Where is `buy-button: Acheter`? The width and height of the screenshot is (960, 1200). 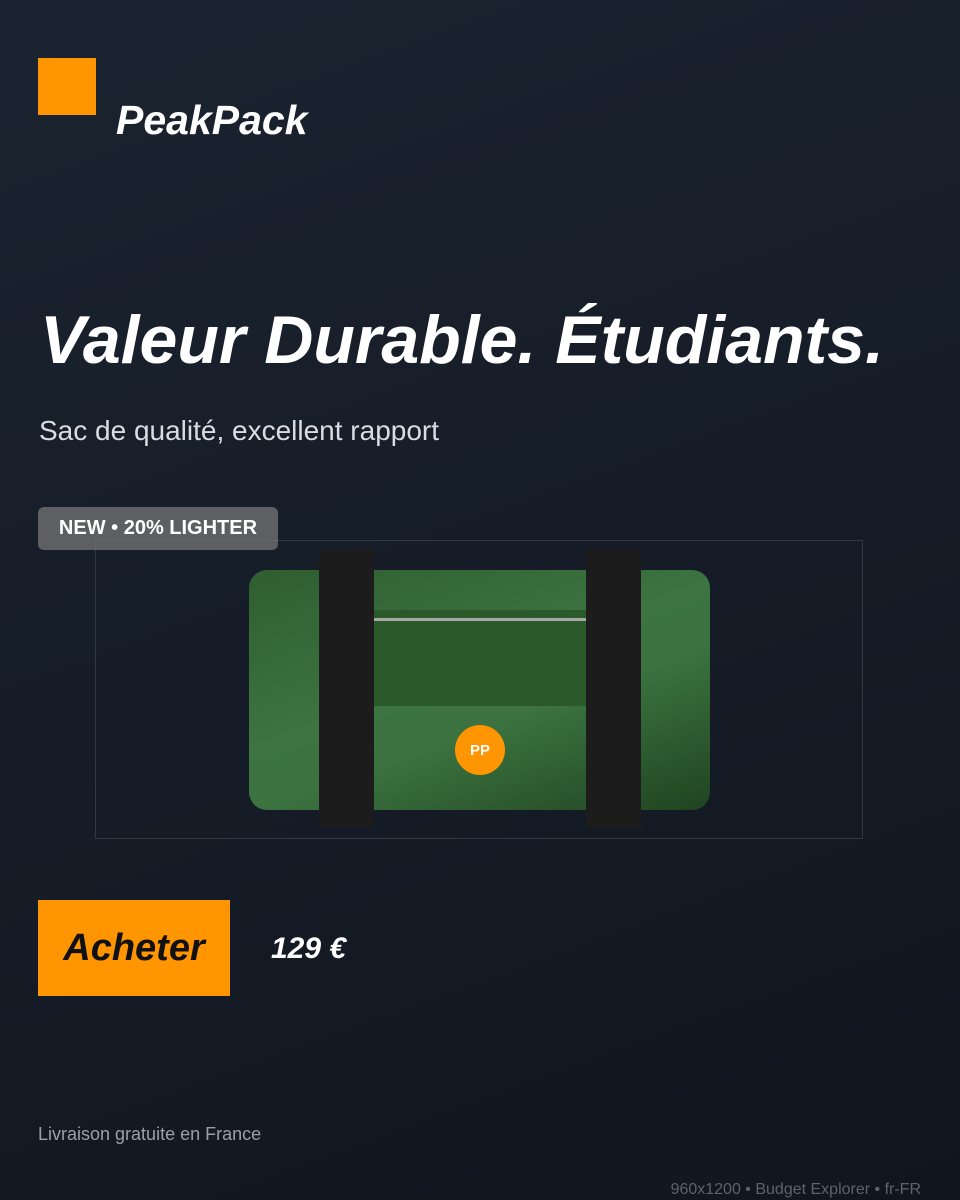 buy-button: Acheter is located at coordinates (134, 948).